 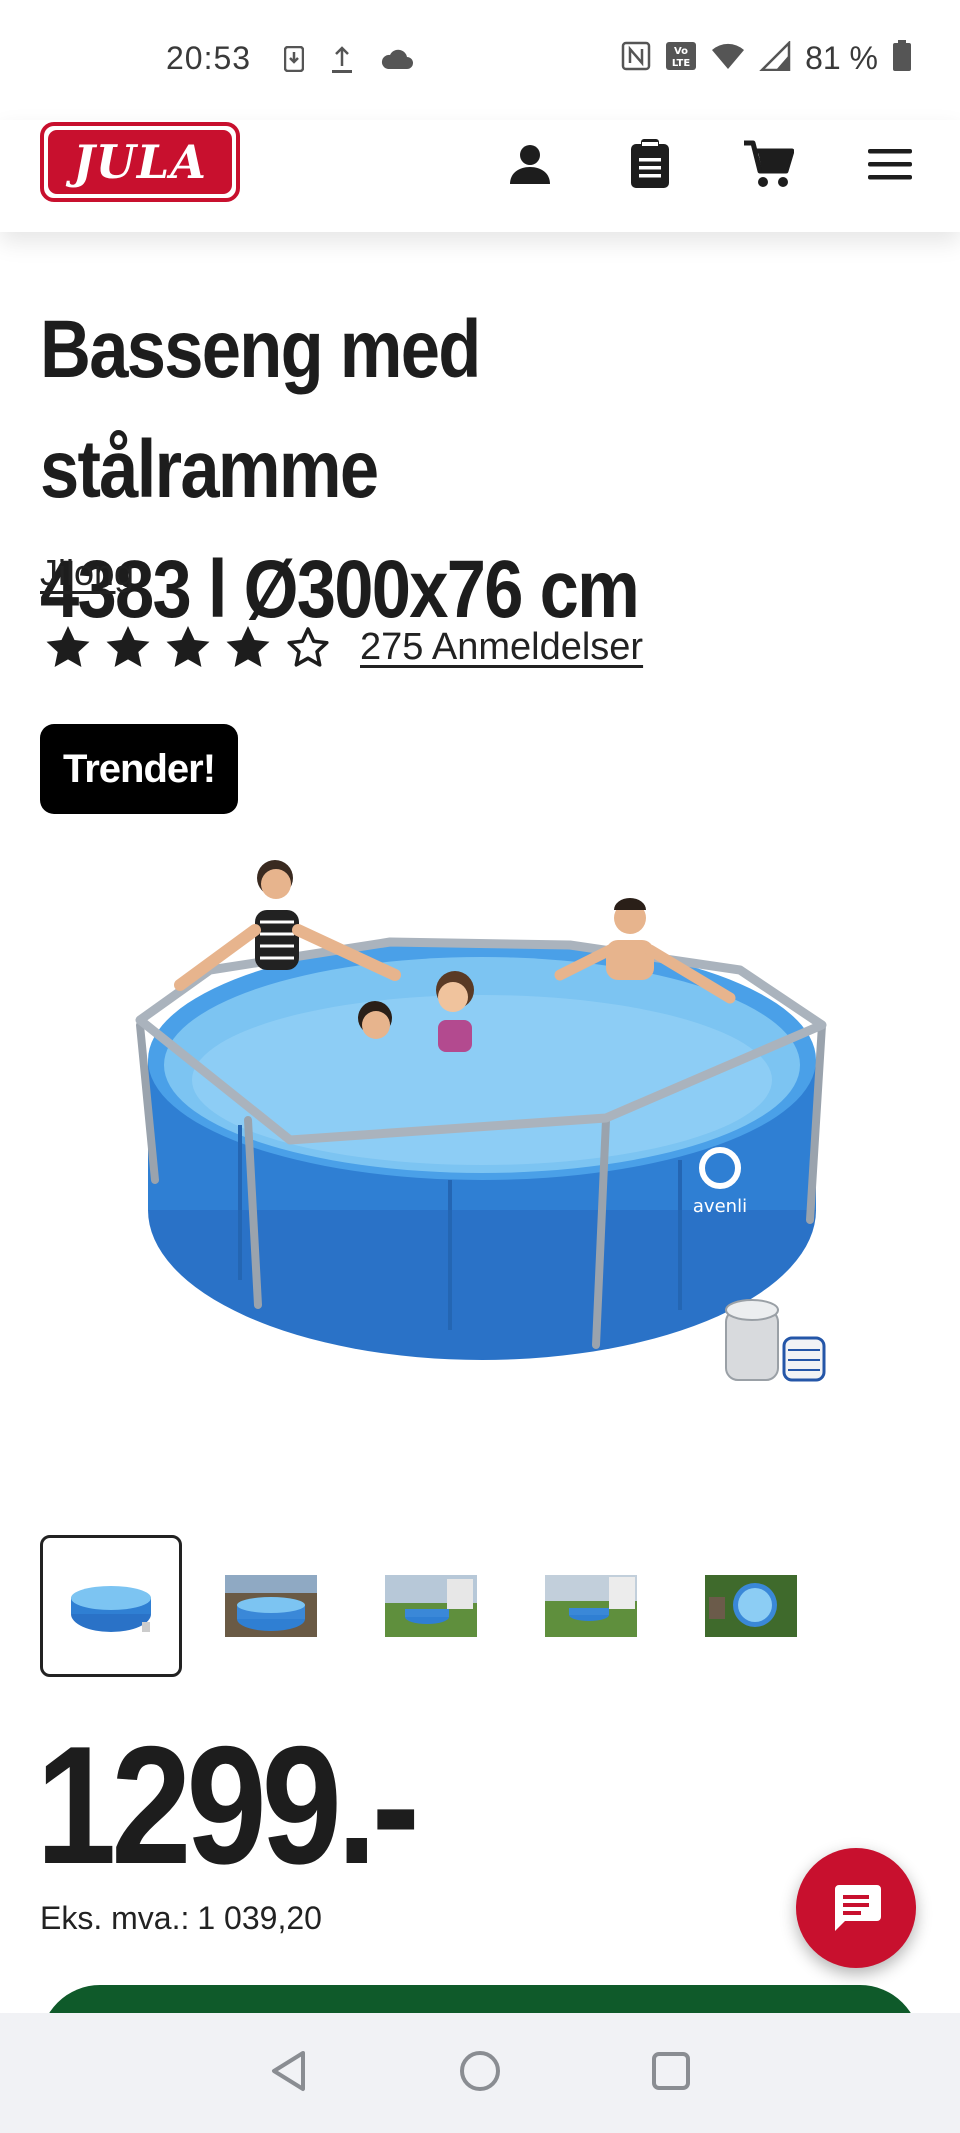 I want to click on product-price: 1299.-, so click(x=228, y=1805).